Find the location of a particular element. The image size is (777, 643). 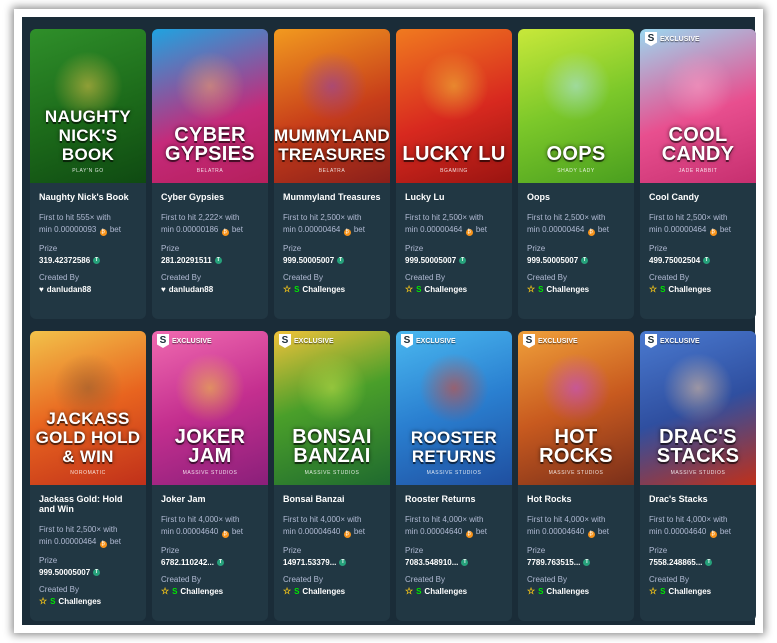

game-thumbnail: S EXCLUSIVE HOT ROCKS MASSIVE STUDIOS is located at coordinates (576, 408).